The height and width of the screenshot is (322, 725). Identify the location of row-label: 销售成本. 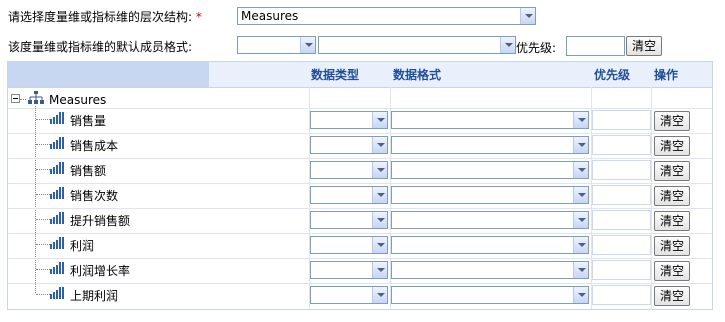
(94, 146).